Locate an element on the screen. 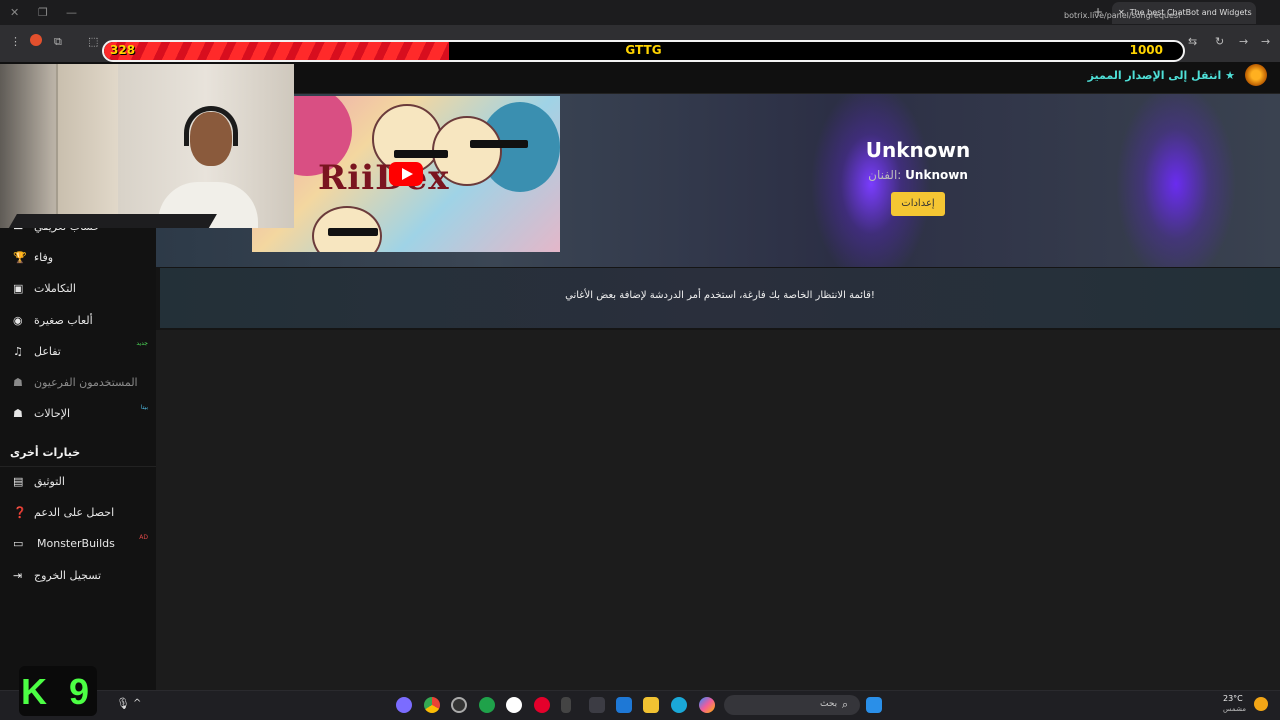 This screenshot has width=1280, height=720. gamepad-icon: ◉ is located at coordinates (18, 320).